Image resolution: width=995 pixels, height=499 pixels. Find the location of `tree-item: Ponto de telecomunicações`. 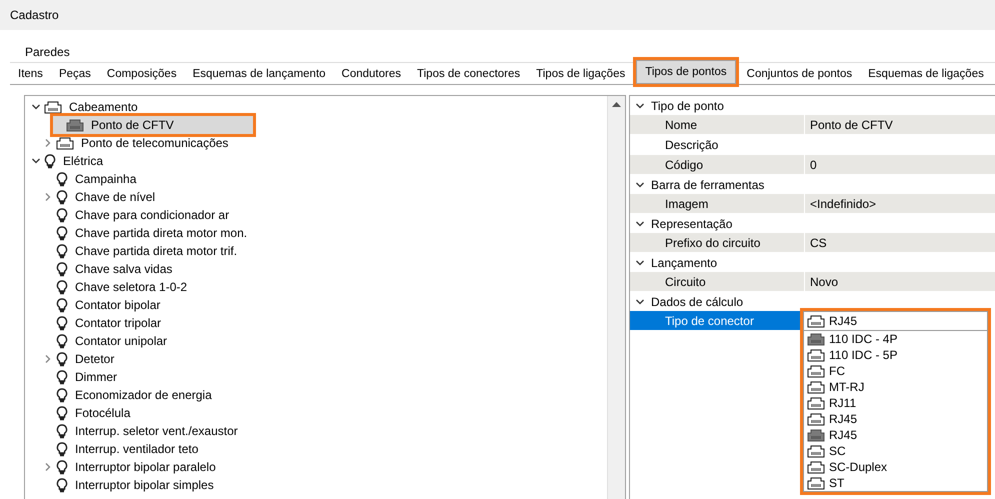

tree-item: Ponto de telecomunicações is located at coordinates (316, 143).